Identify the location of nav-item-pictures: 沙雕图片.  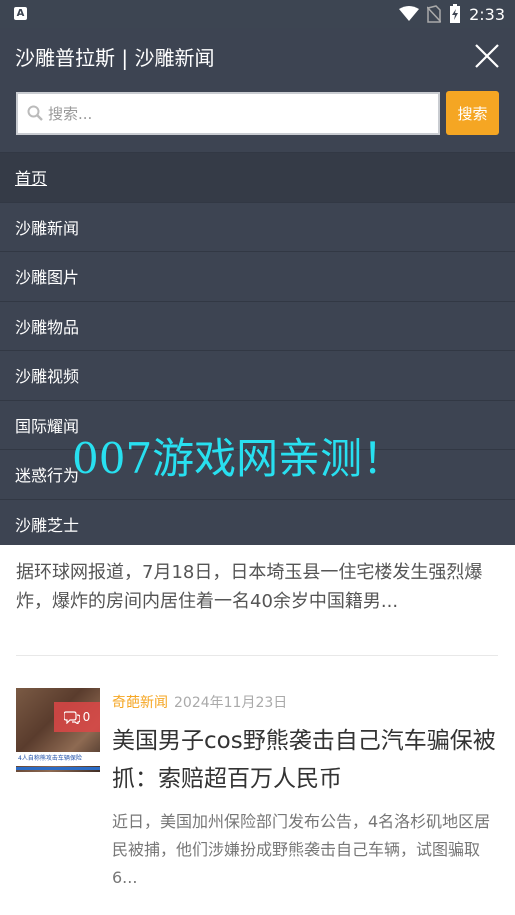
(257, 276).